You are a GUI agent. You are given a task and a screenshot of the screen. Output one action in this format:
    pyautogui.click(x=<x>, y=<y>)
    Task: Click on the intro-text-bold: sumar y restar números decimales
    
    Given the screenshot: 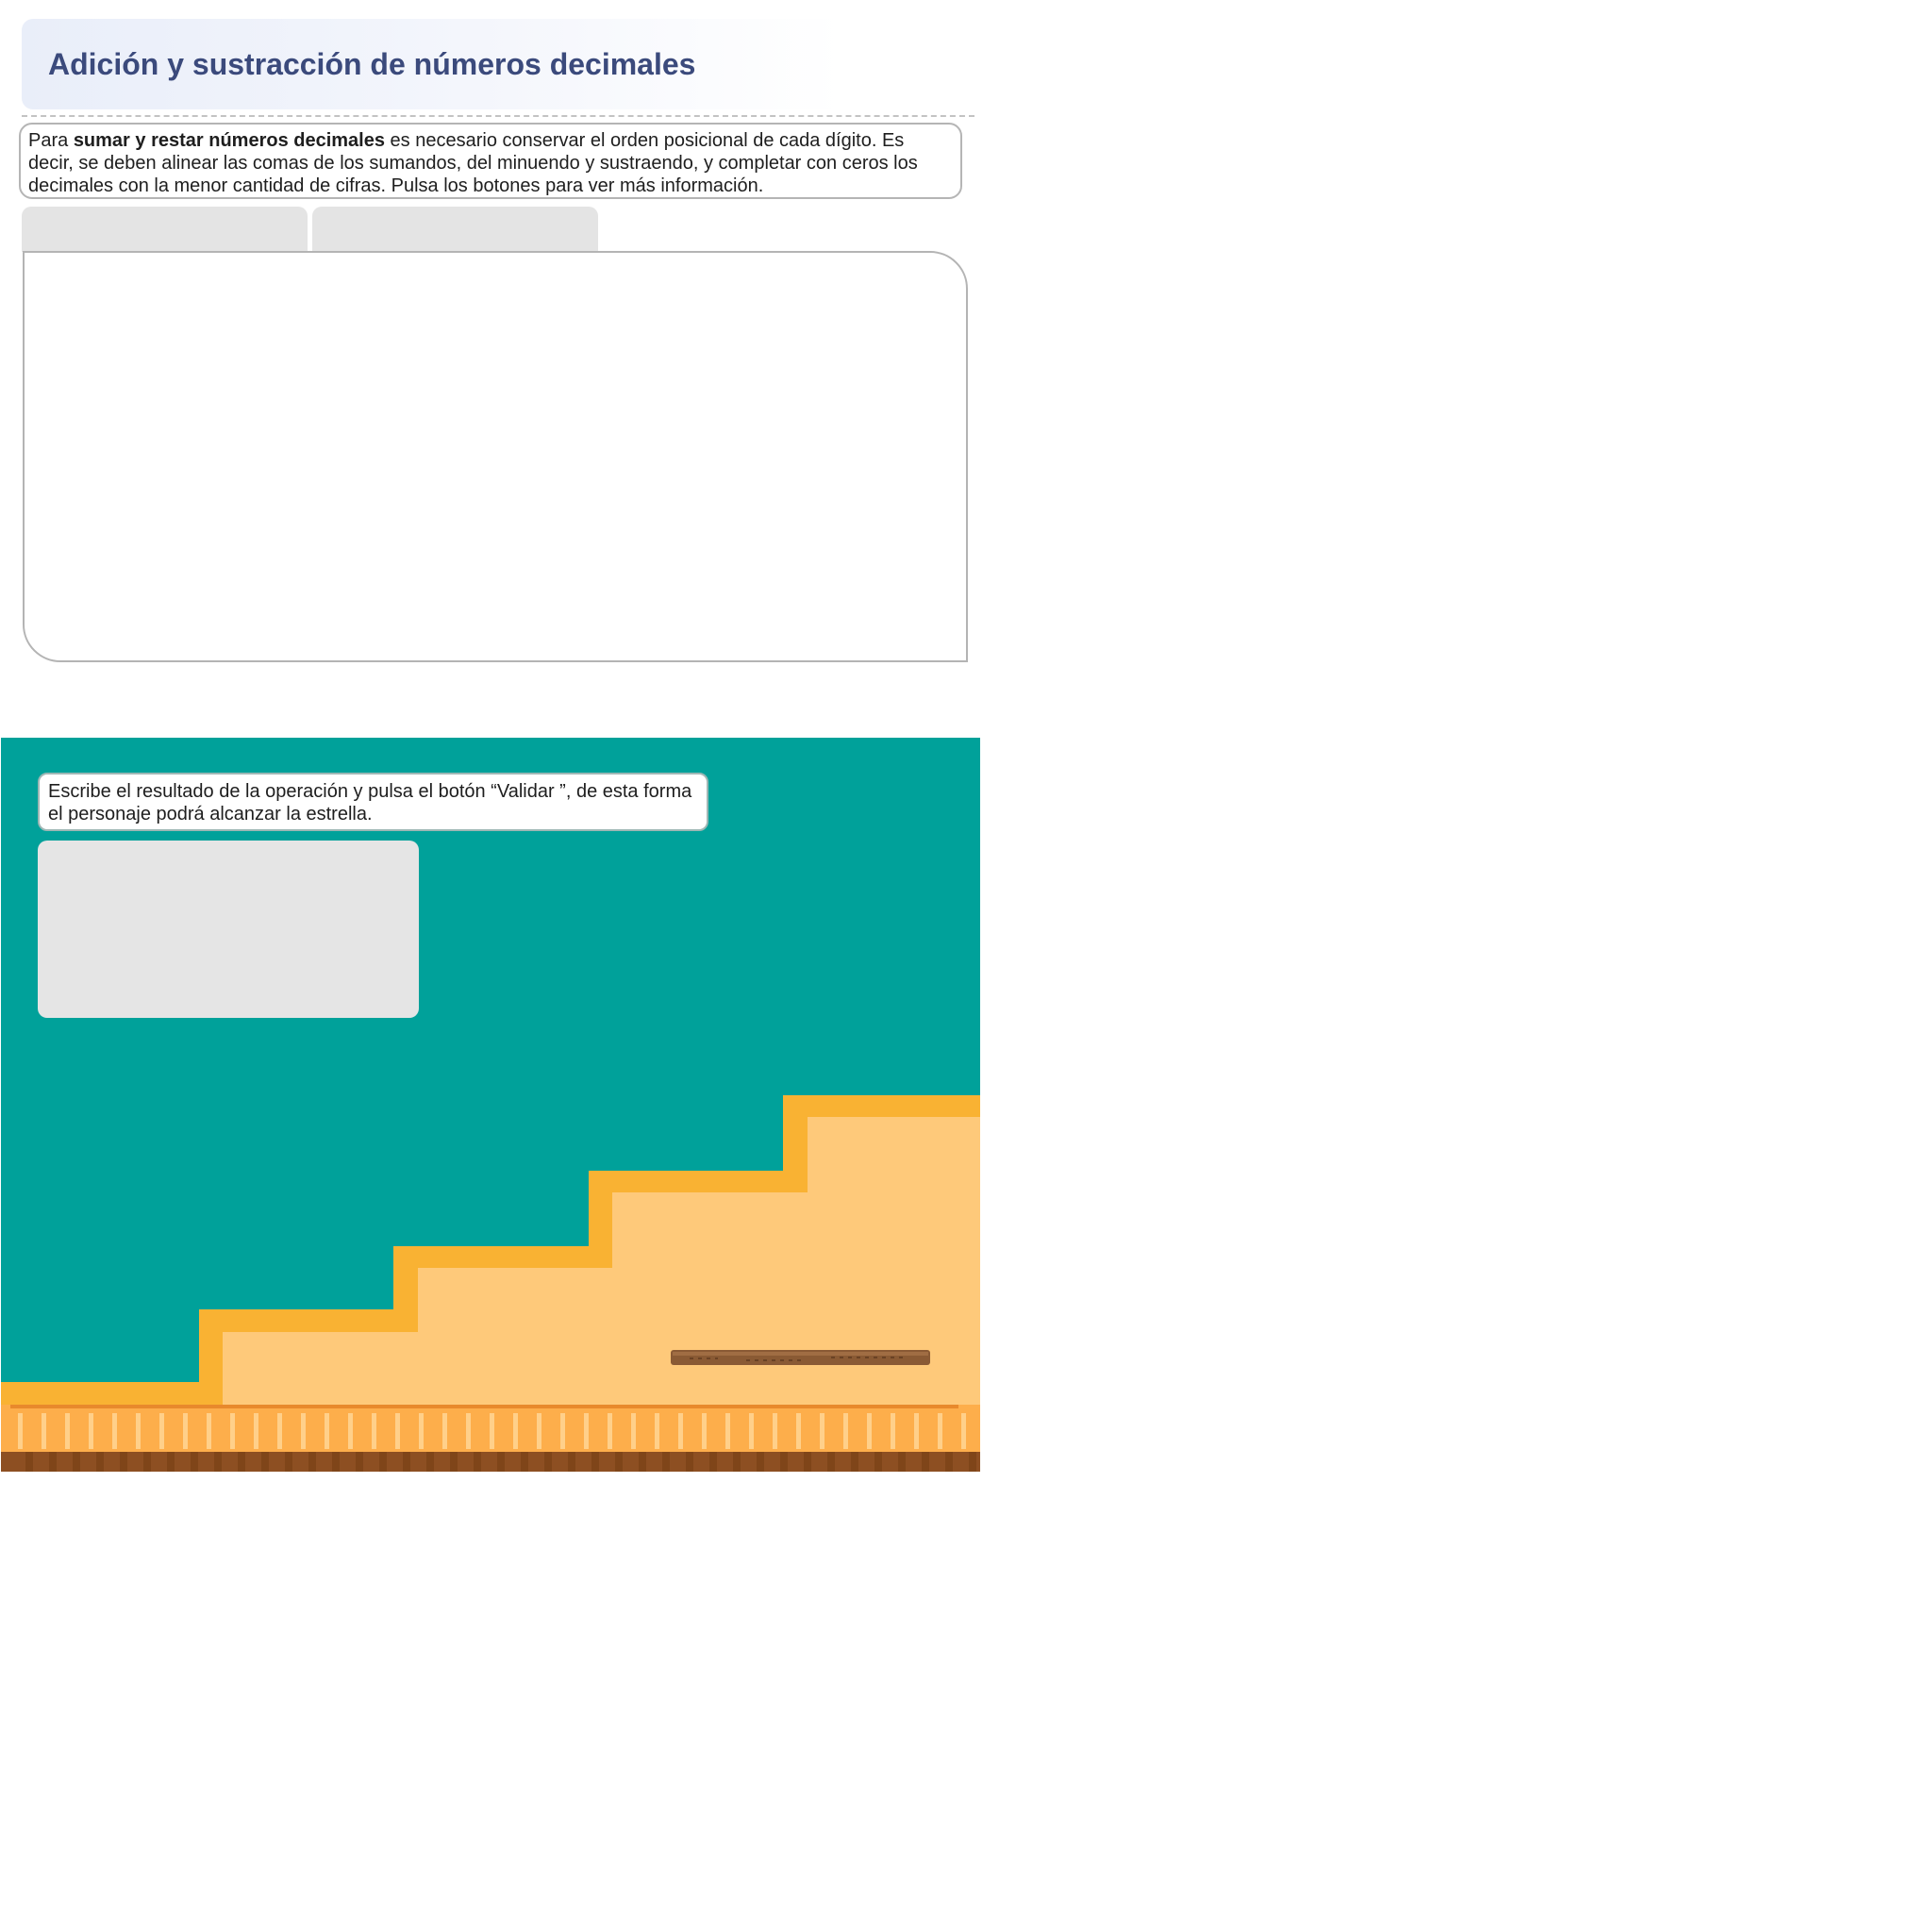 What is the action you would take?
    pyautogui.click(x=229, y=141)
    